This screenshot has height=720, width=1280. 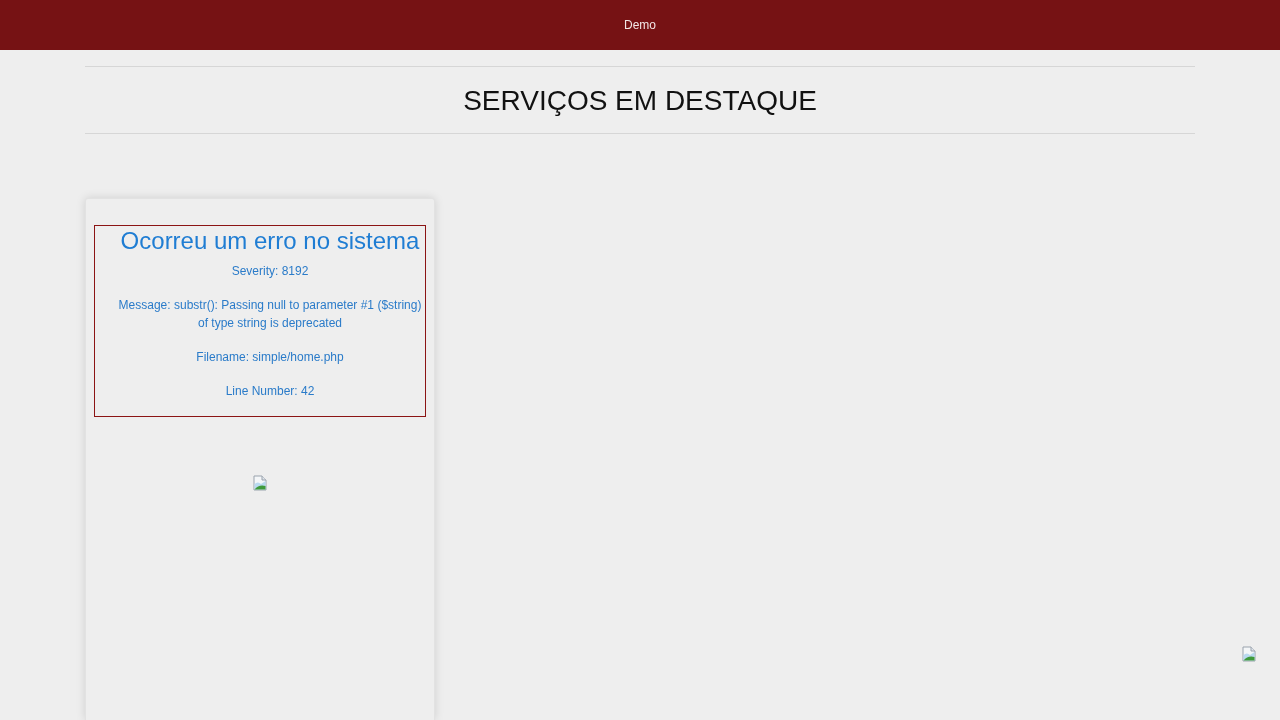 What do you see at coordinates (270, 357) in the screenshot?
I see `error-detail: Filename: simple/home.php` at bounding box center [270, 357].